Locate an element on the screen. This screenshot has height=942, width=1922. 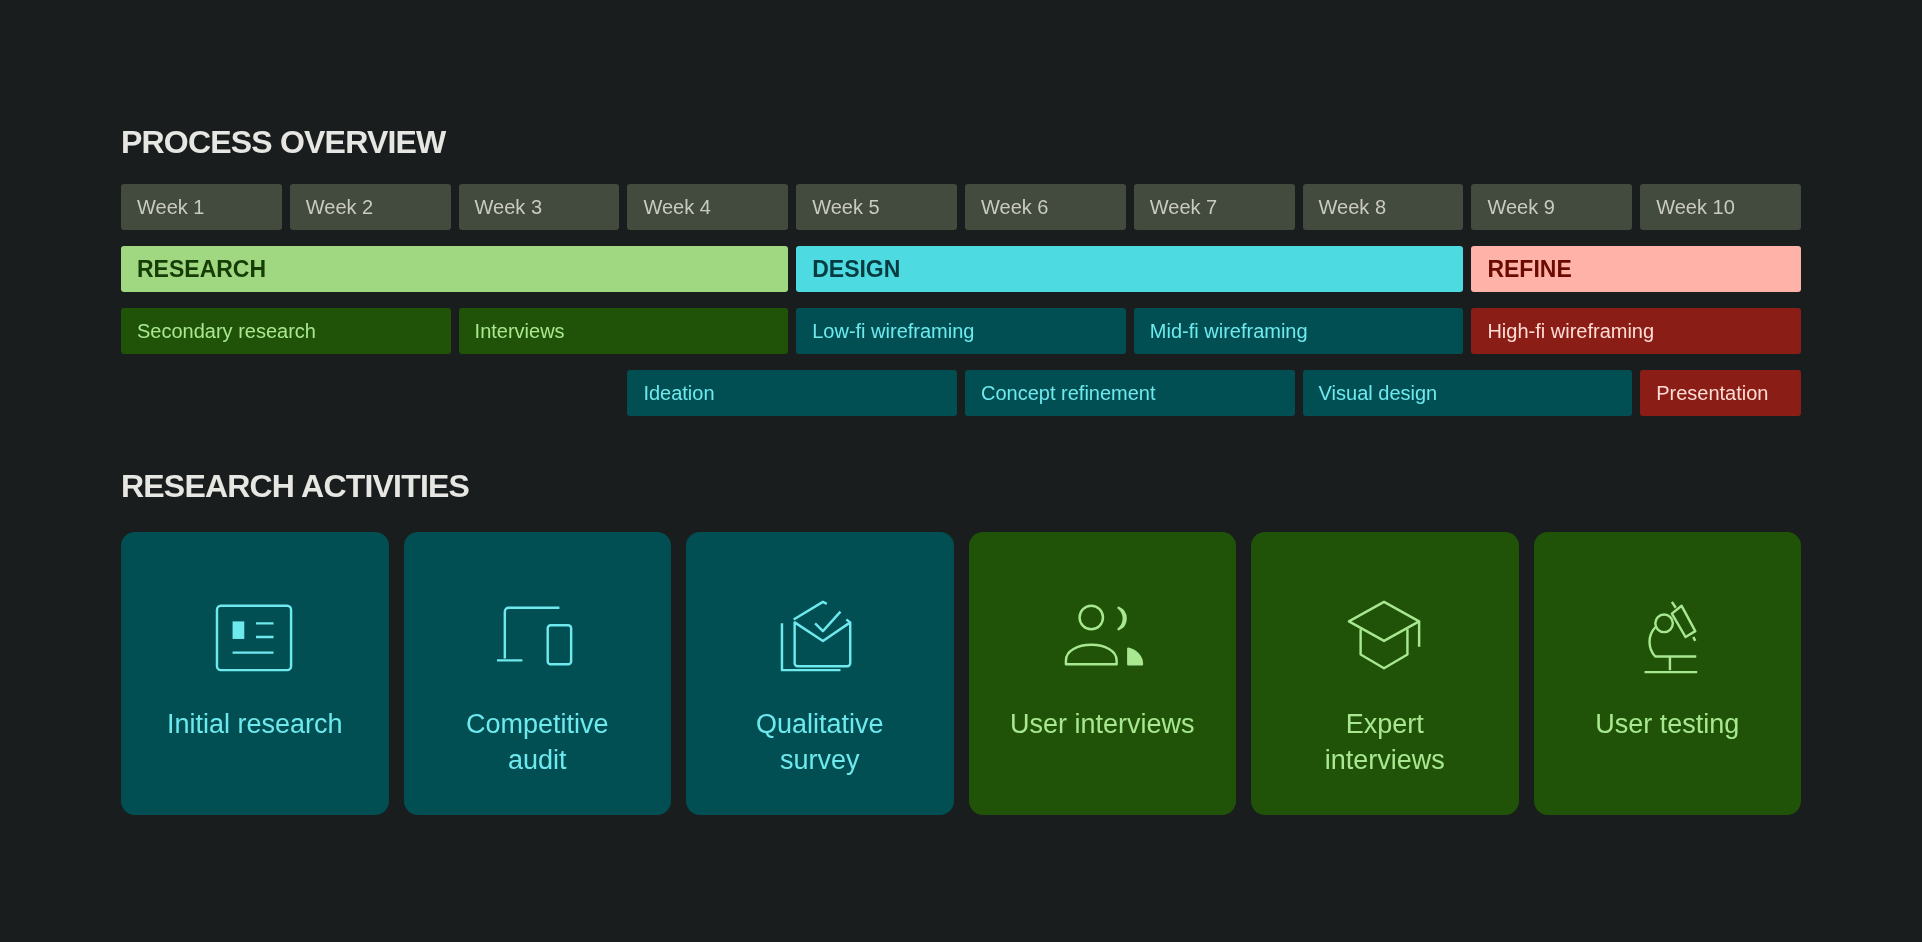
card-label: Initial research is located at coordinates (254, 724).